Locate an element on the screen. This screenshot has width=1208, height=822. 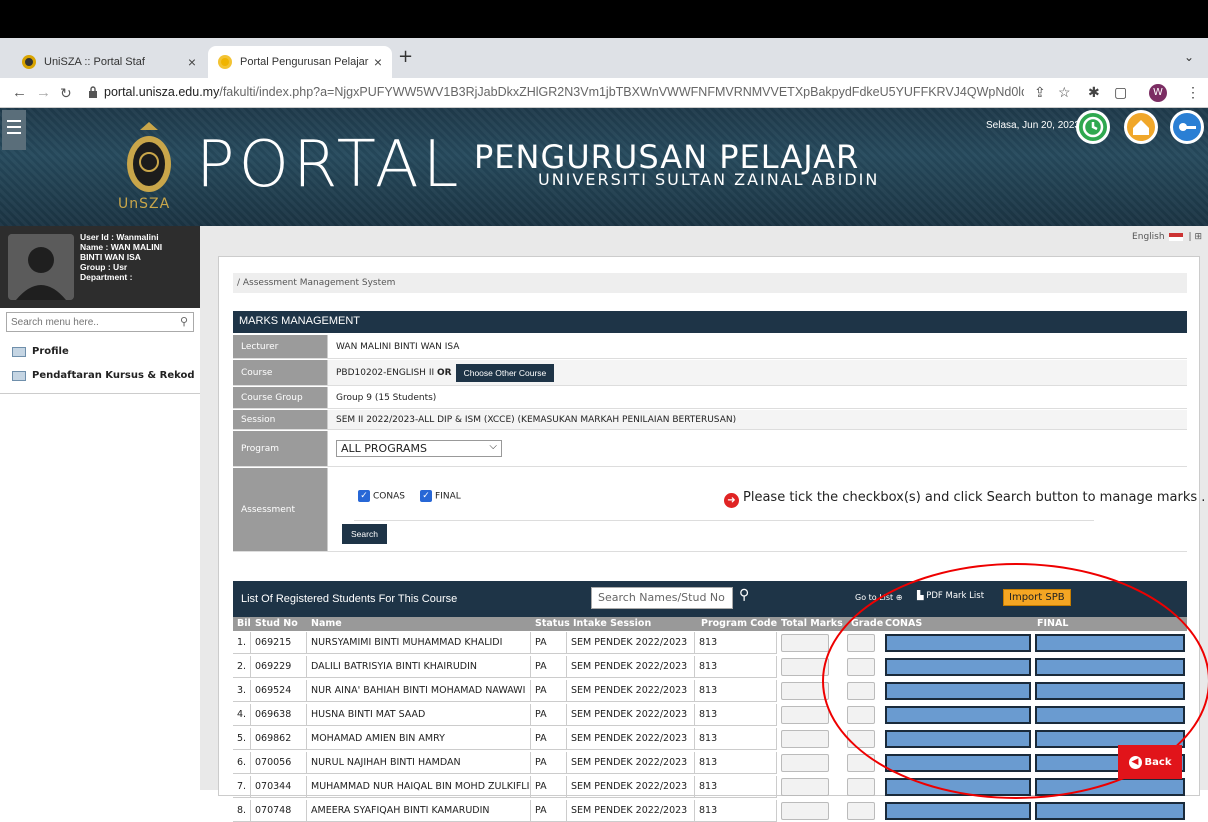
sidebar-item-pendaftaran: Pendaftaran Kursus & Rekod is located at coordinates (103, 375).